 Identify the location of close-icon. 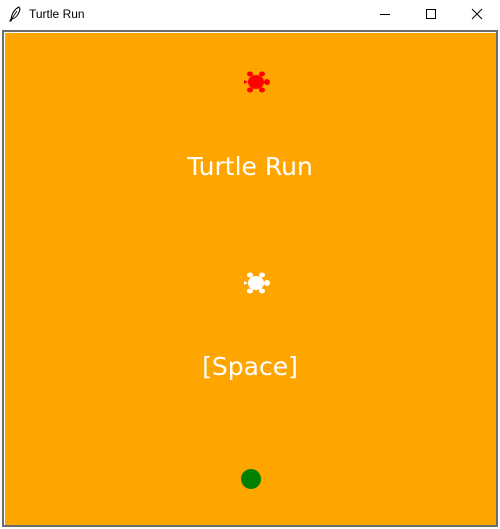
(477, 14).